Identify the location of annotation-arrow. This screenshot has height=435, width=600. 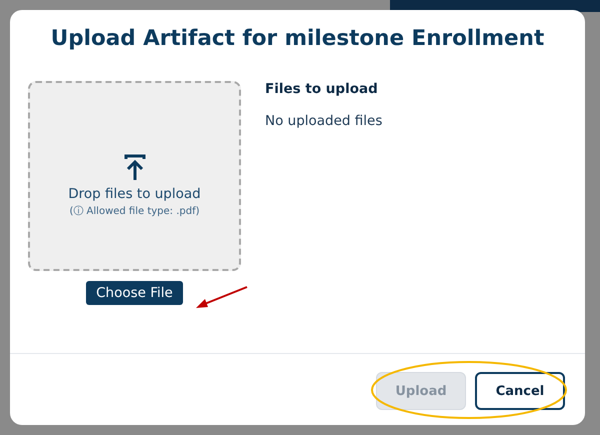
(222, 297).